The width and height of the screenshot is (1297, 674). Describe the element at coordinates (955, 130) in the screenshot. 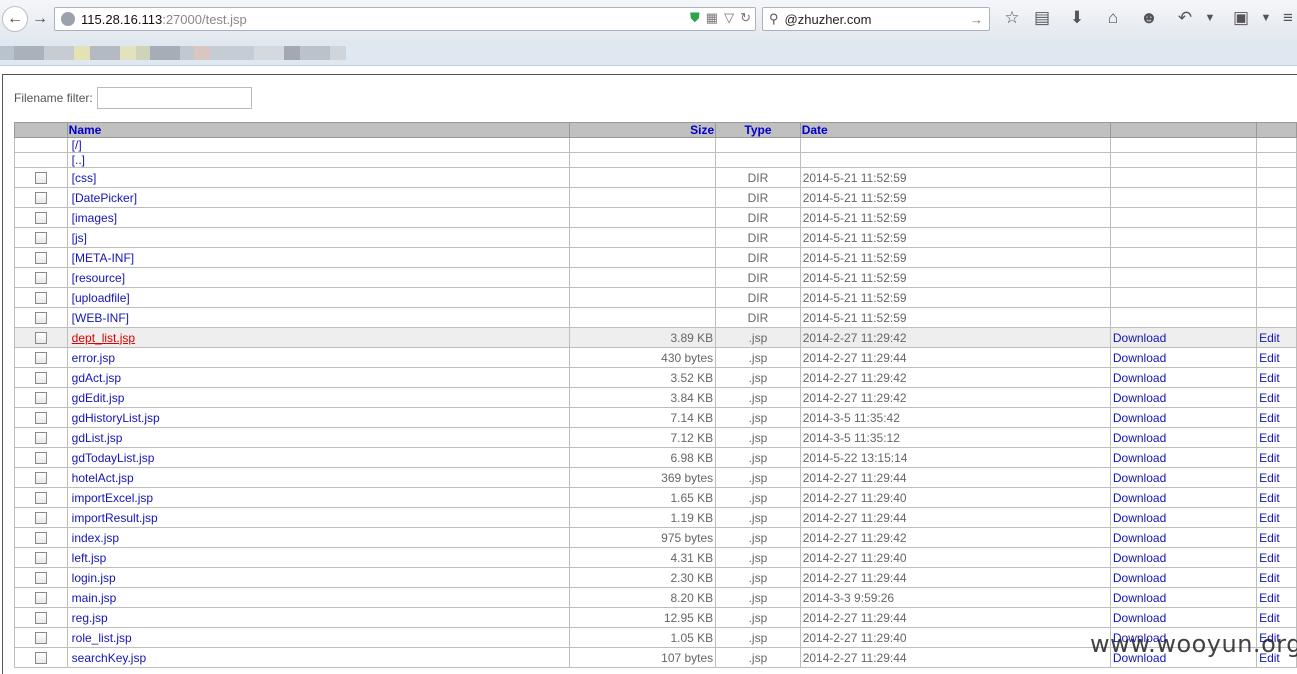

I see `date-column-header: Date` at that location.